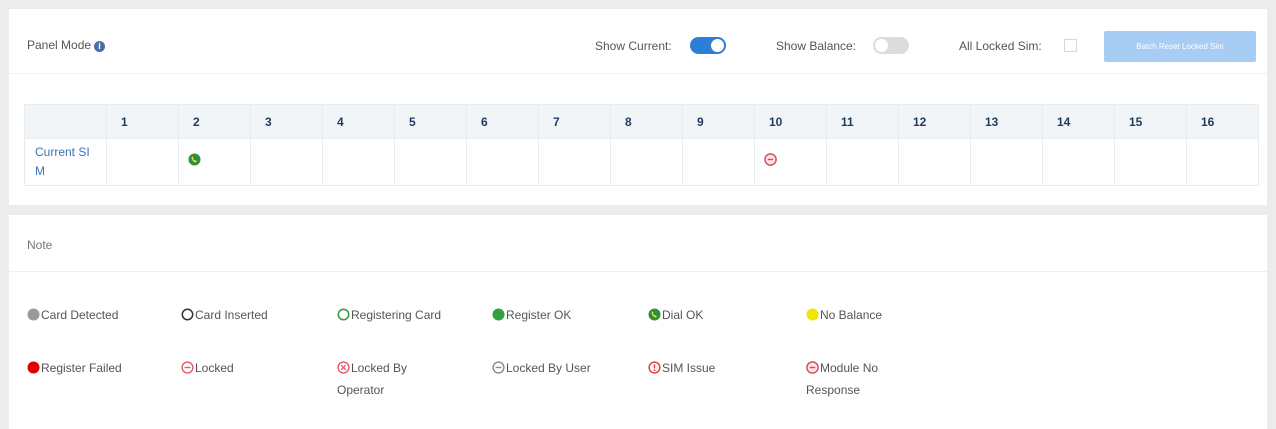 The height and width of the screenshot is (429, 1276). Describe the element at coordinates (502, 121) in the screenshot. I see `port-header-6: 6` at that location.